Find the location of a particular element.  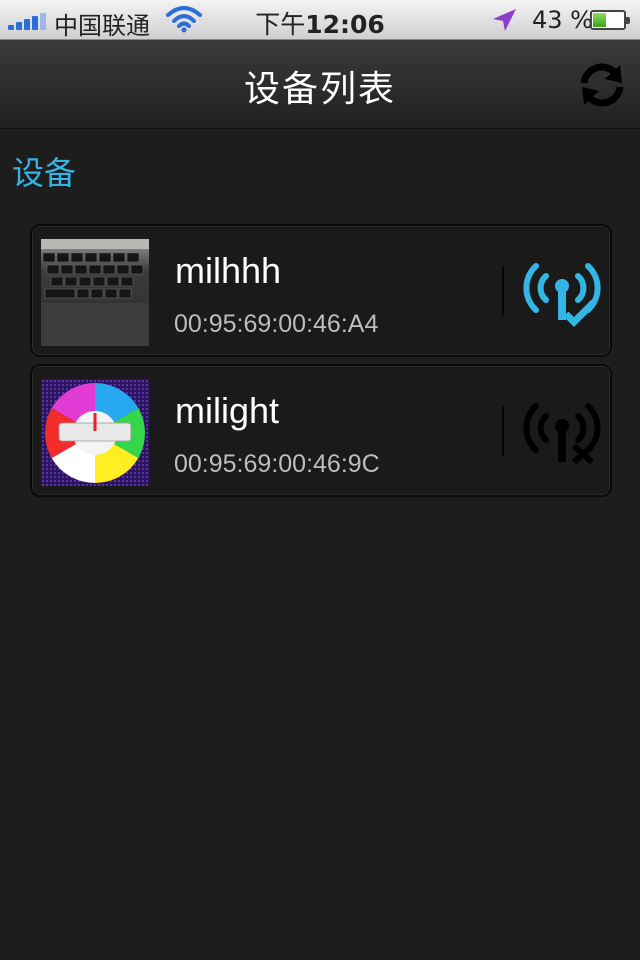

battery-fill is located at coordinates (600, 20).